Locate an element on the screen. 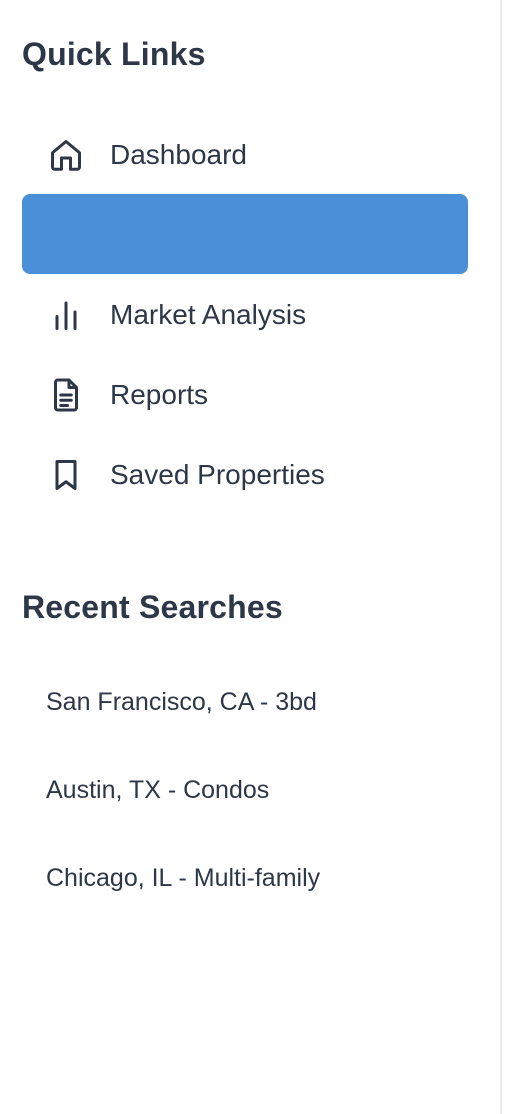  nav-item-saved-properties-label: Saved Properties is located at coordinates (217, 474).